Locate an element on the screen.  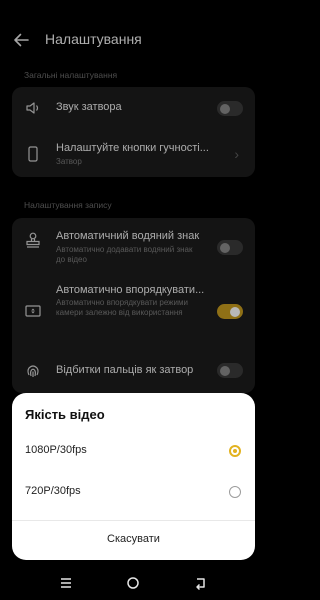
menu-icon is located at coordinates (66, 583).